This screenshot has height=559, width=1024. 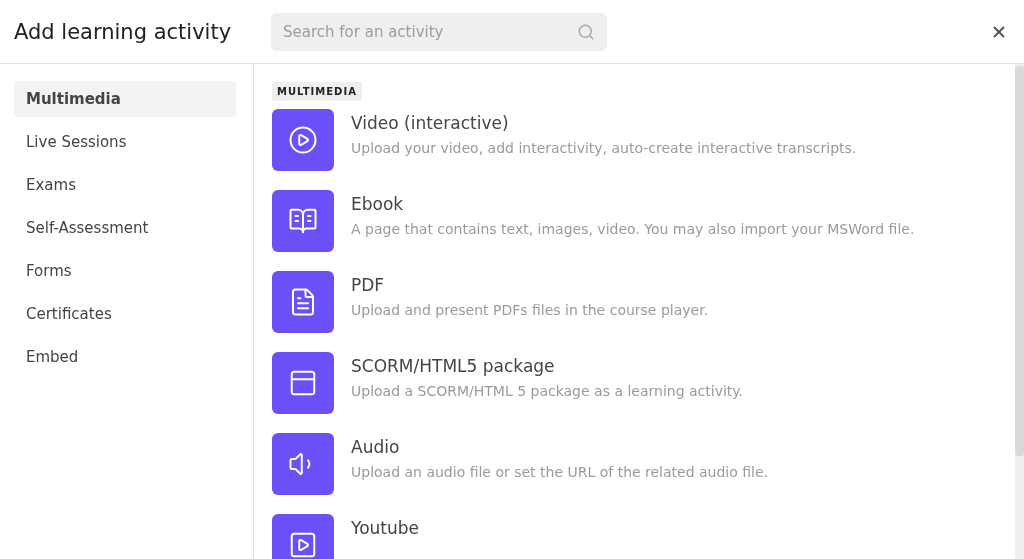 What do you see at coordinates (560, 472) in the screenshot?
I see `activity-description: Upload an audio file or set the URL of the related audio file.` at bounding box center [560, 472].